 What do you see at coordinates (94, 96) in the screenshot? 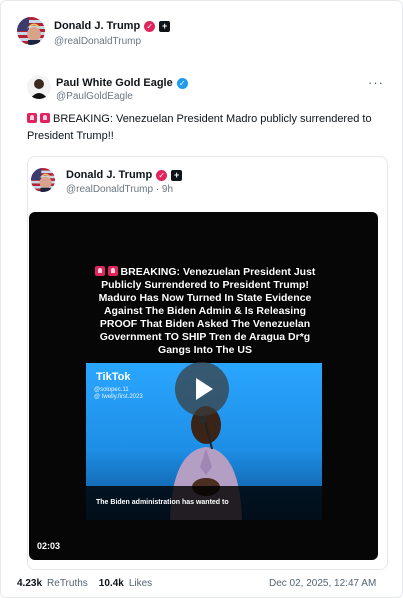
I see `reshared-author-handle: @PaulGoldEagle` at bounding box center [94, 96].